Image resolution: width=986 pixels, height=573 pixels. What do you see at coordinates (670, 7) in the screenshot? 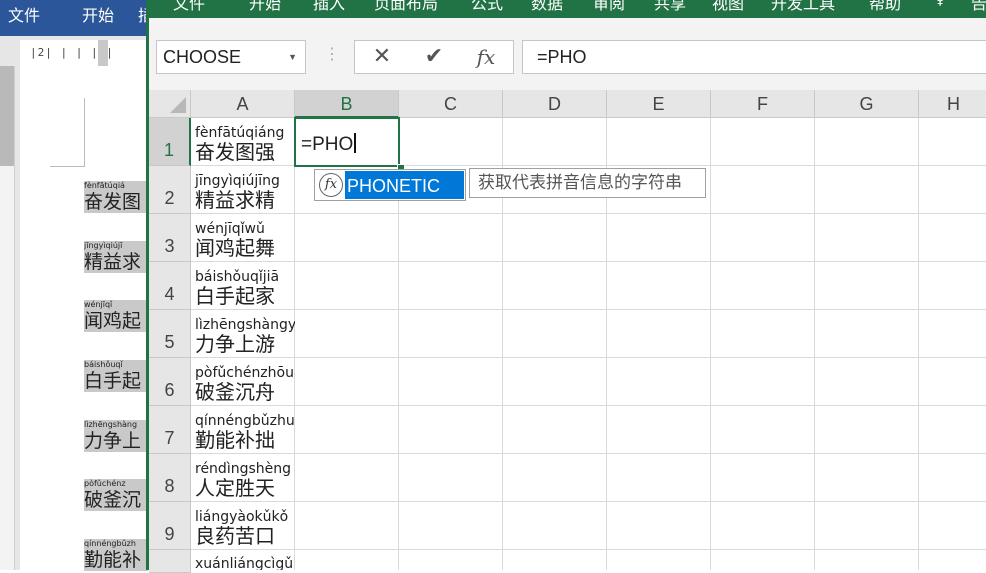
I see `excel-tab-share: 共享` at bounding box center [670, 7].